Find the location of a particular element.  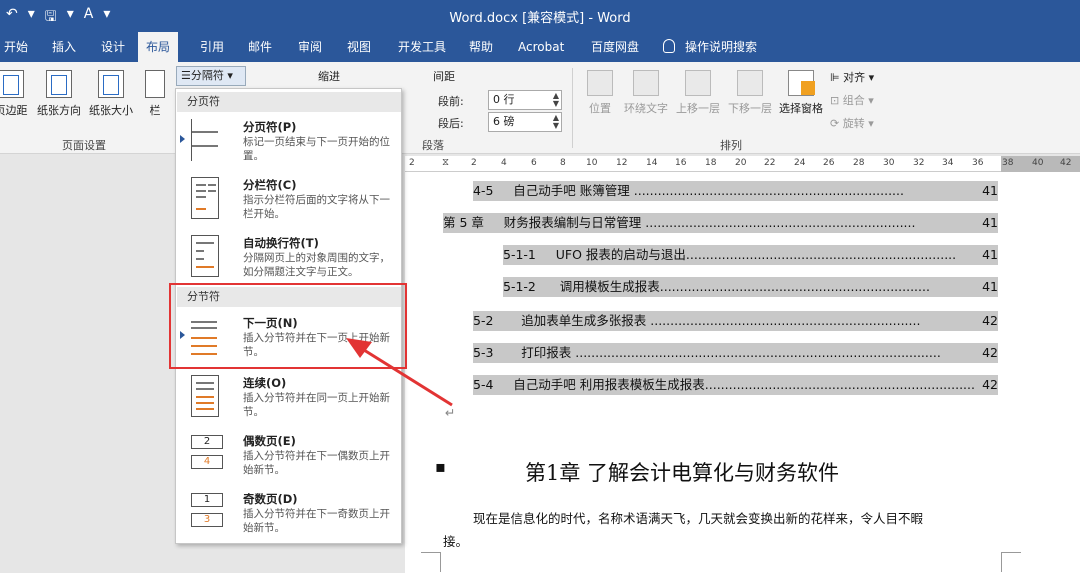

bring-forward-button: 上移一层 is located at coordinates (698, 93).